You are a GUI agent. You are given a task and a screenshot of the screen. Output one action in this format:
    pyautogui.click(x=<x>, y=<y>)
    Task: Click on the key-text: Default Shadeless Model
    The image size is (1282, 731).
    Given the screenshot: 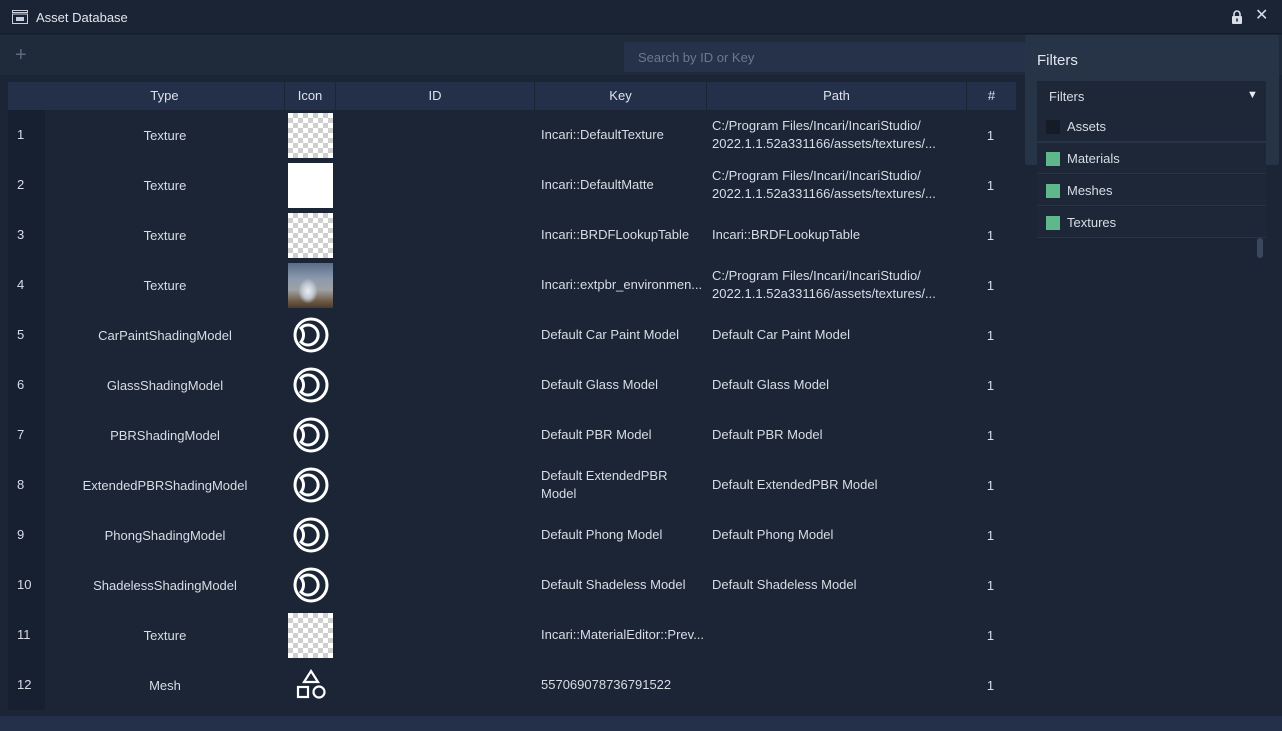 What is the action you would take?
    pyautogui.click(x=613, y=584)
    